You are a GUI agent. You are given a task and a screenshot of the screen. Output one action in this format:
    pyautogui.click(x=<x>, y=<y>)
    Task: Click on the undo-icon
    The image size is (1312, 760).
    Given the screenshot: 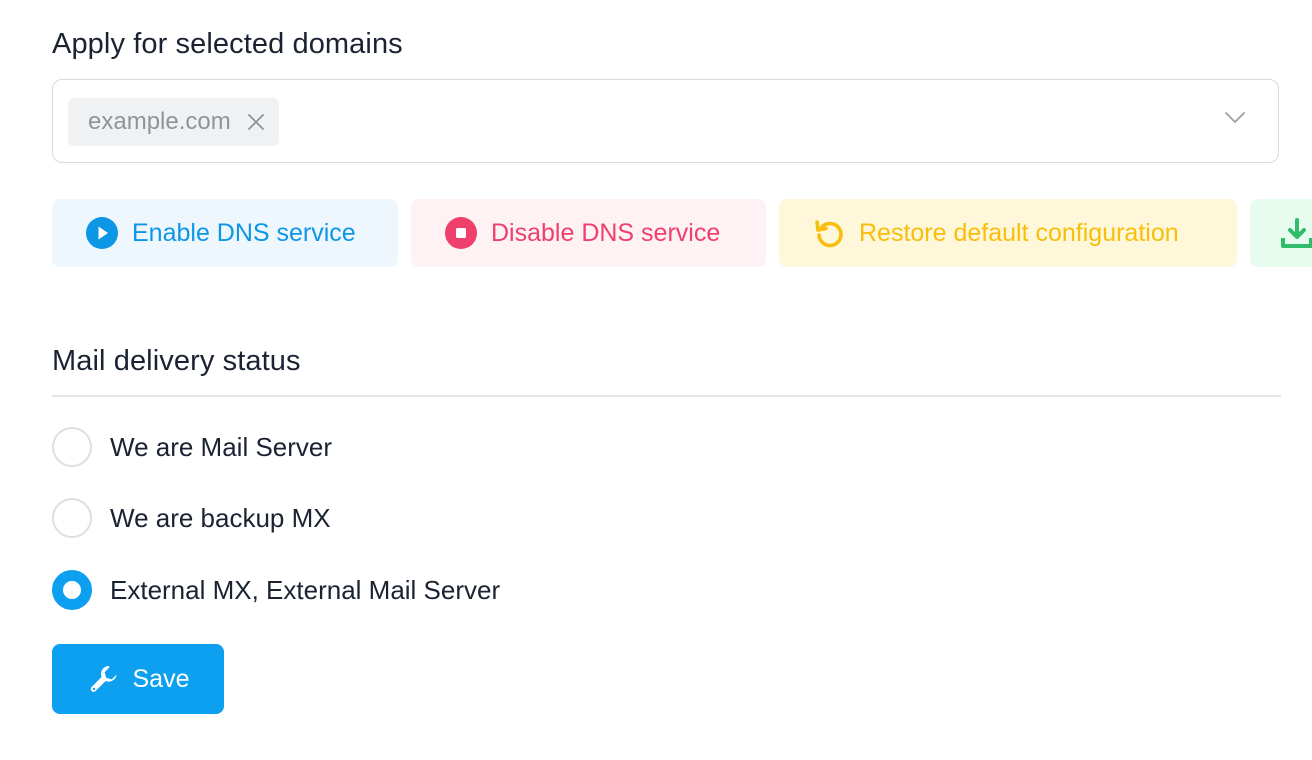 What is the action you would take?
    pyautogui.click(x=829, y=233)
    